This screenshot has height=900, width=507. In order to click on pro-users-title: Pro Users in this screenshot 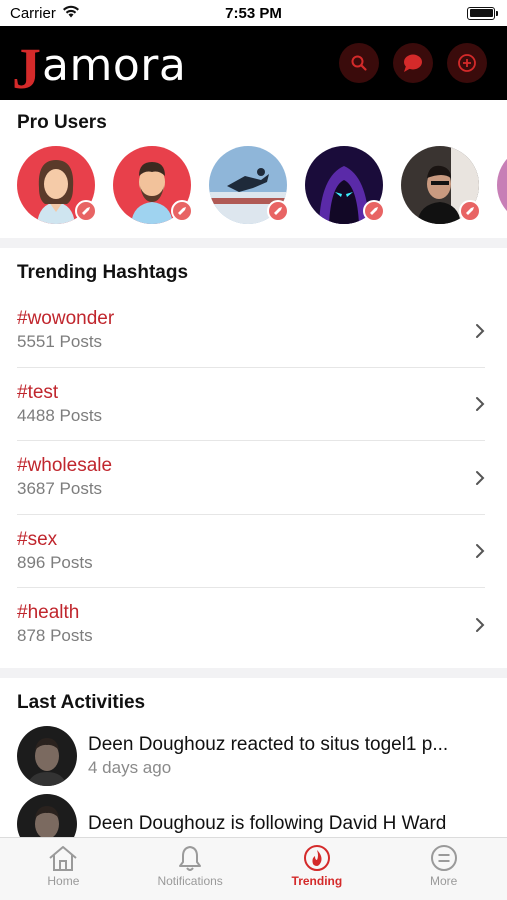, I will do `click(62, 122)`.